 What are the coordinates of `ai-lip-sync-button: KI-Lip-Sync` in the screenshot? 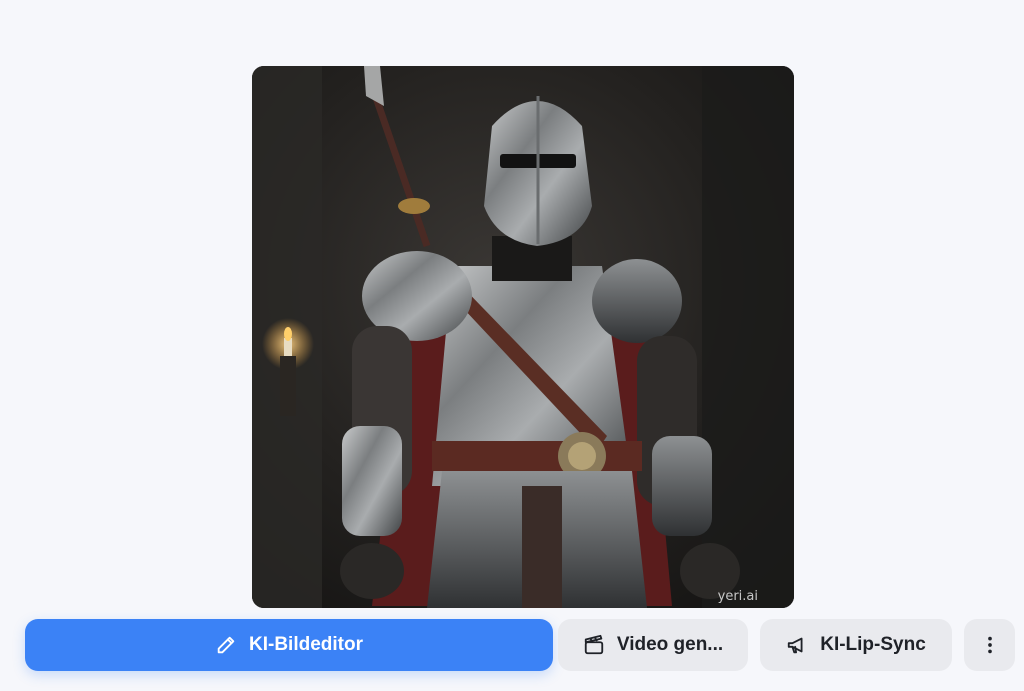 It's located at (856, 645).